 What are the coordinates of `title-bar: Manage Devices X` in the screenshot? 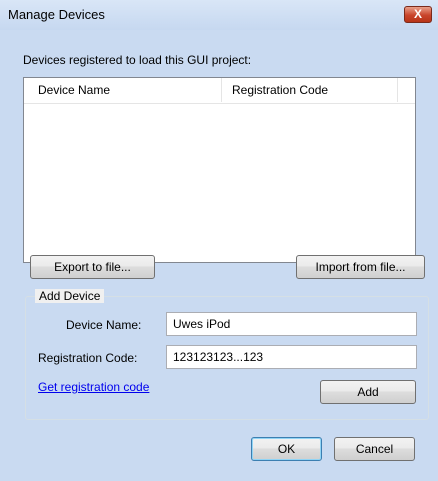 It's located at (219, 15).